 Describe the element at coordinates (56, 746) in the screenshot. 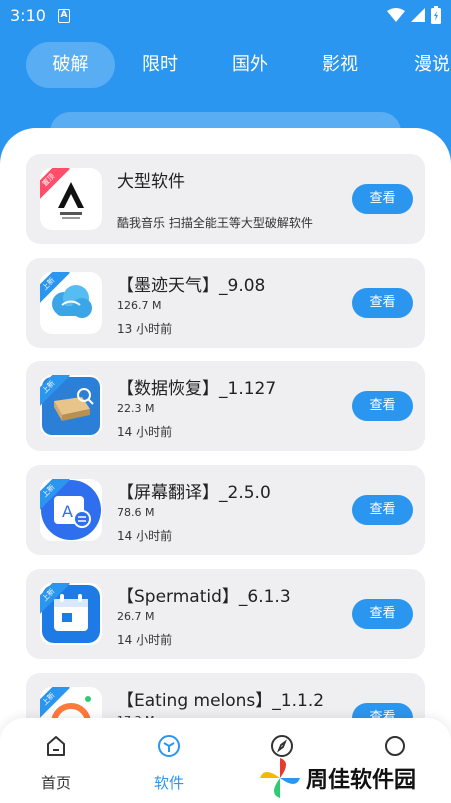

I see `home-icon` at that location.